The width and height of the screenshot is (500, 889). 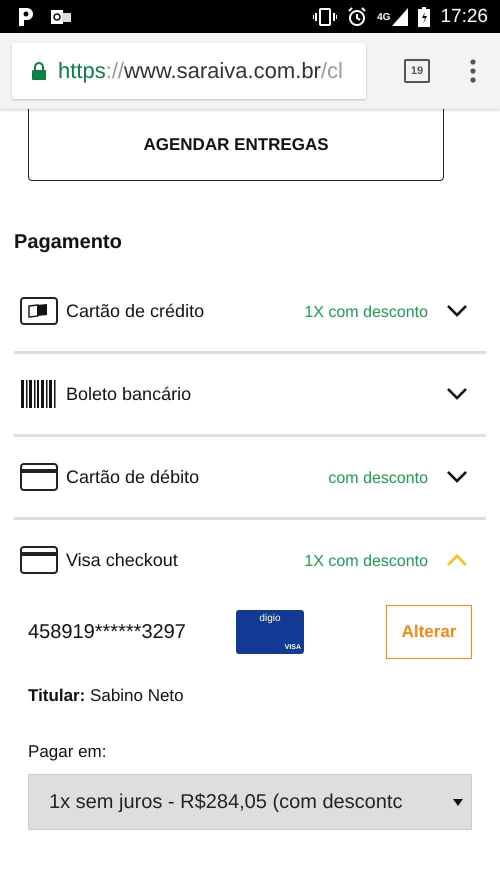 I want to click on address-bar: https://www.saraiva.com.br/cl, so click(x=189, y=71).